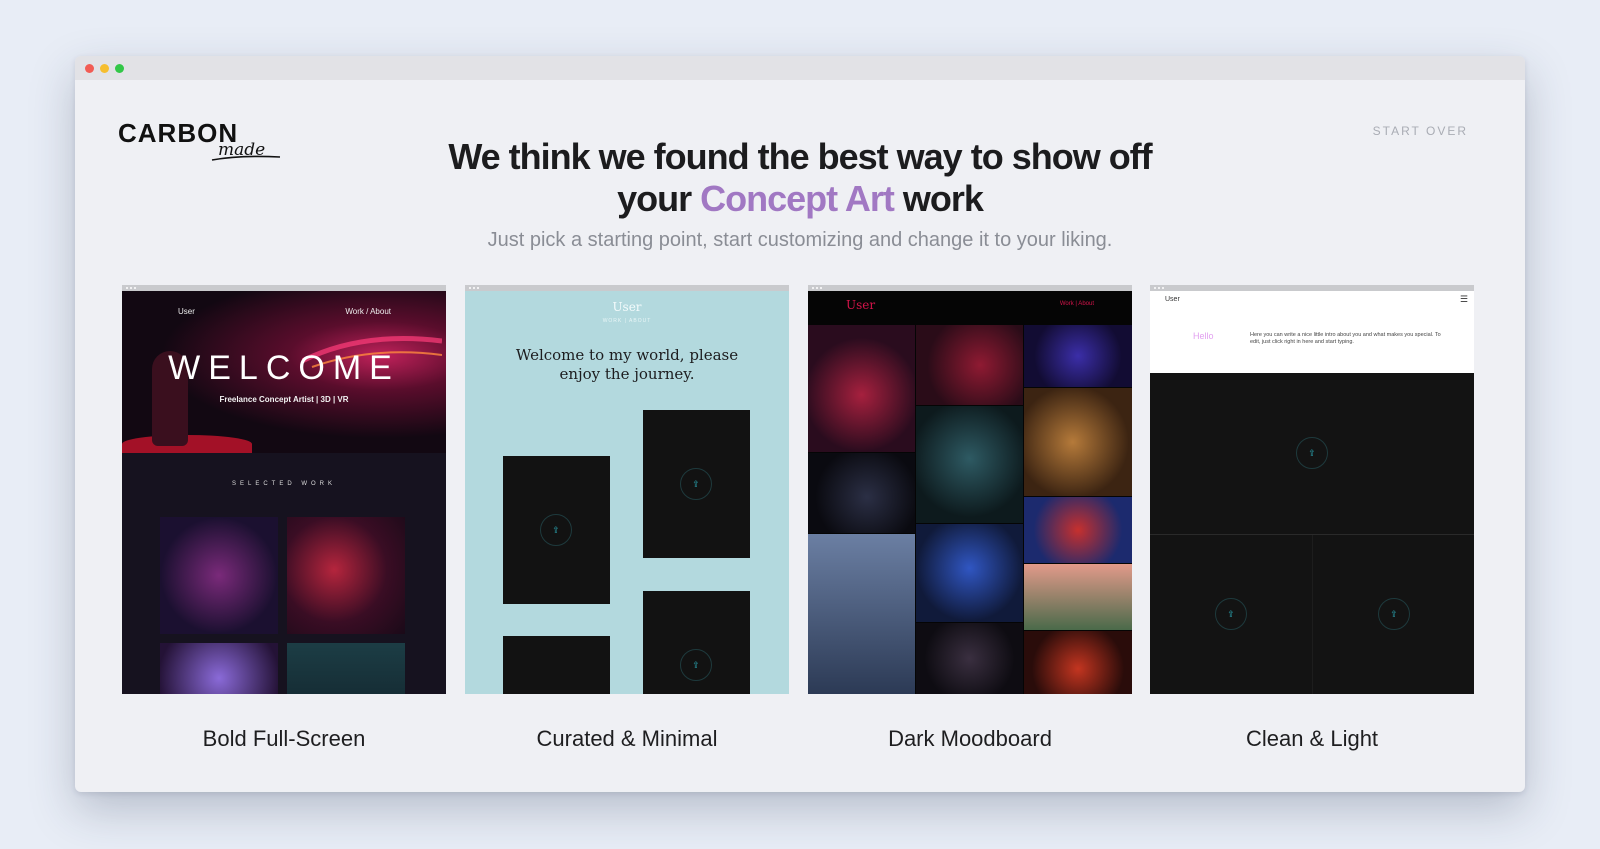  What do you see at coordinates (938, 198) in the screenshot?
I see `headline-line-2-suffix: work` at bounding box center [938, 198].